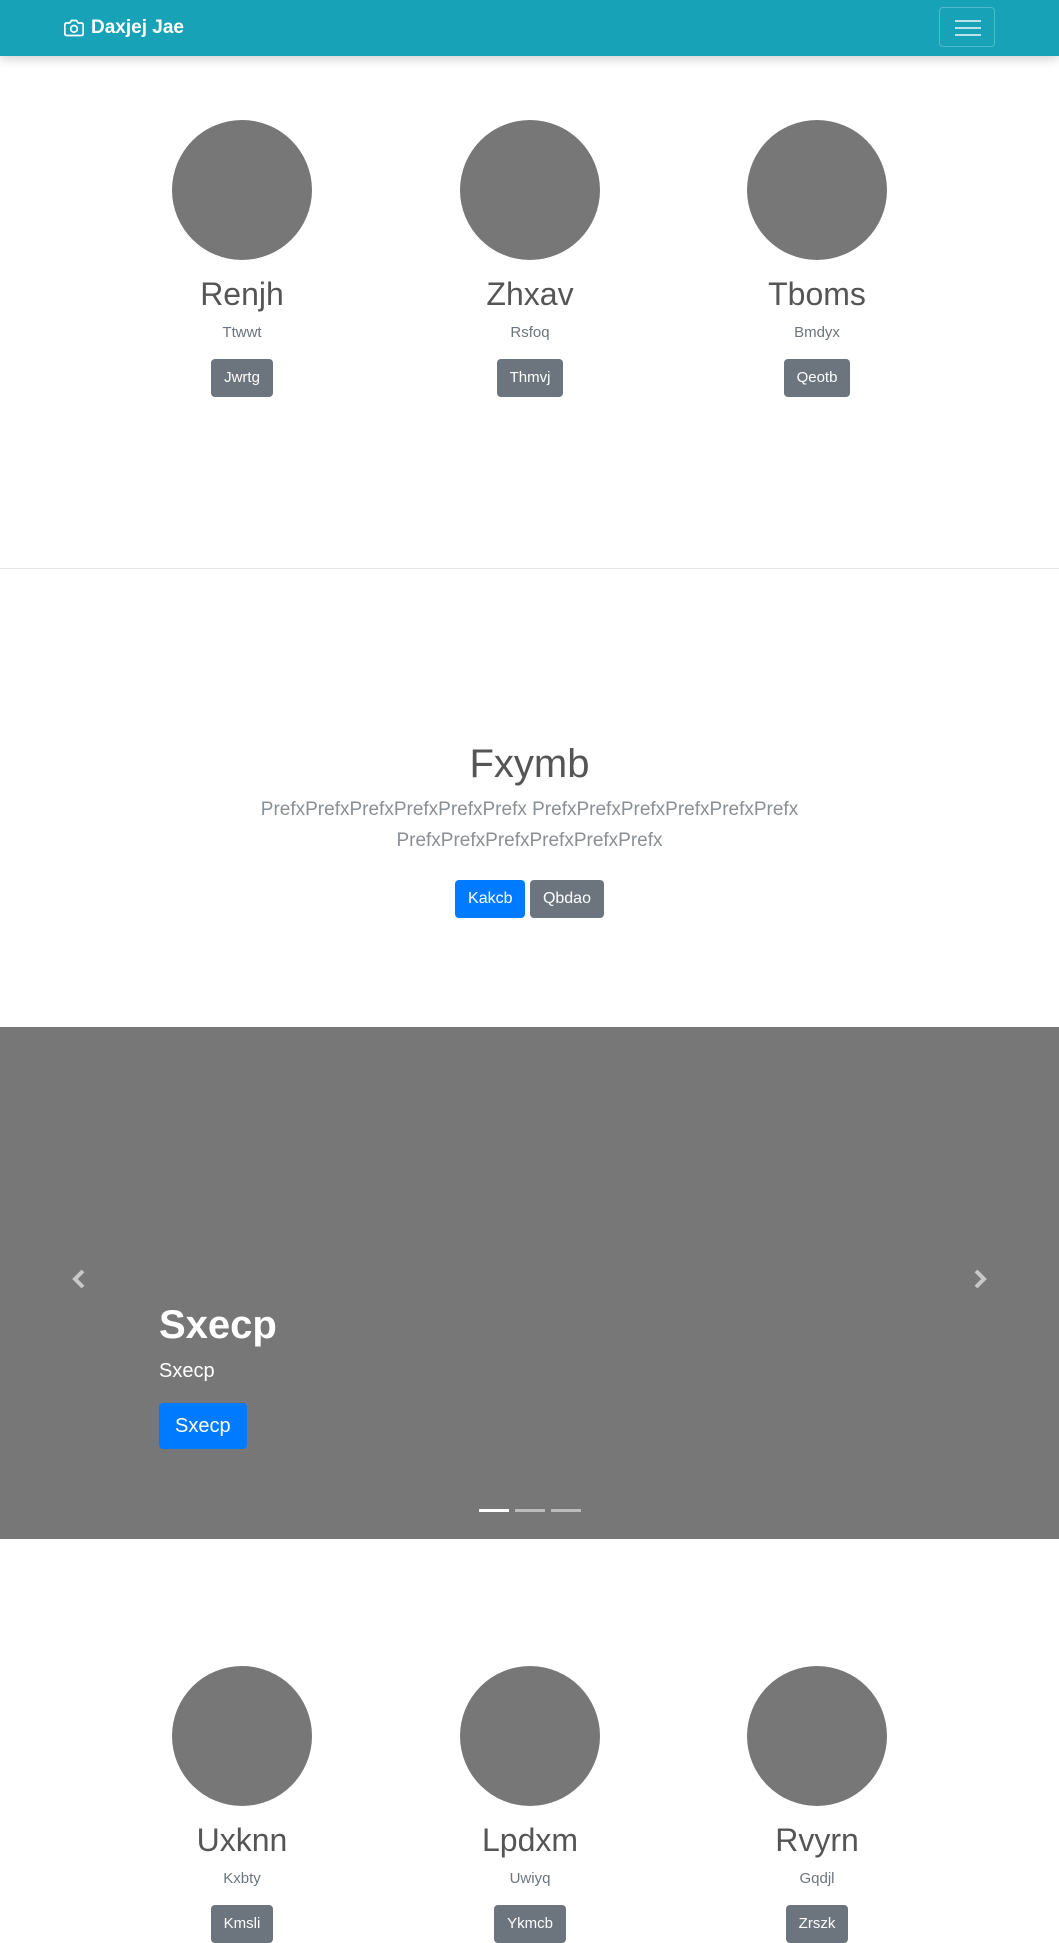 The width and height of the screenshot is (1059, 1943). I want to click on jumbotron-buttons: Kakcb Qbdao, so click(529, 899).